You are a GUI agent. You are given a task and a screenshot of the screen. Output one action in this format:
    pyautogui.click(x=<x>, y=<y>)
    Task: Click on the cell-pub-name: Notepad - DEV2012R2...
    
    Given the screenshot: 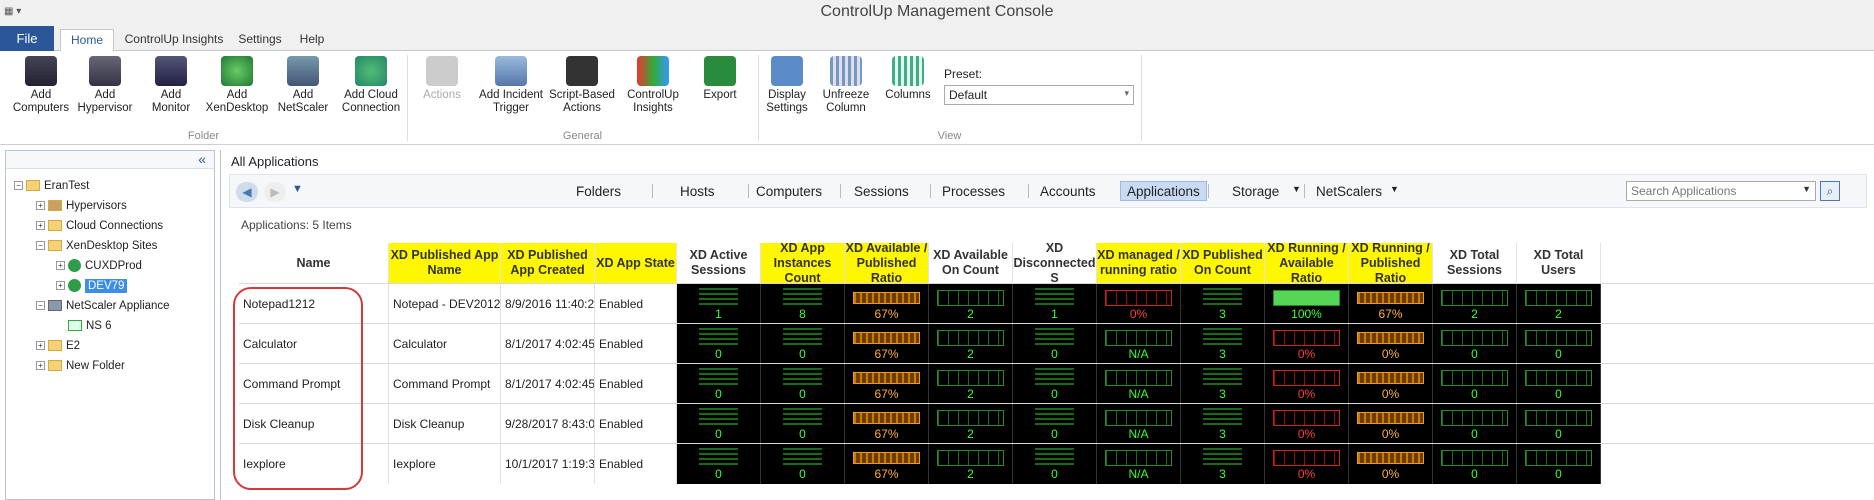 What is the action you would take?
    pyautogui.click(x=445, y=304)
    